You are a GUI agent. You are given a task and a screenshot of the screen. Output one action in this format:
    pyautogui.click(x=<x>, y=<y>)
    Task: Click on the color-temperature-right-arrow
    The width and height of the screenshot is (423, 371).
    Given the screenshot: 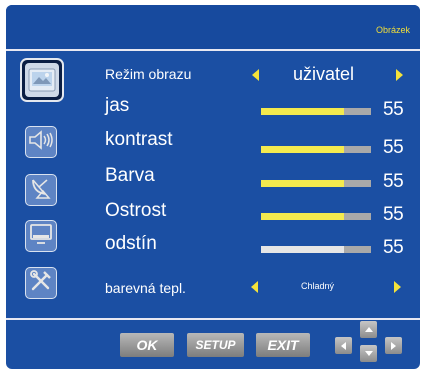 What is the action you would take?
    pyautogui.click(x=397, y=287)
    